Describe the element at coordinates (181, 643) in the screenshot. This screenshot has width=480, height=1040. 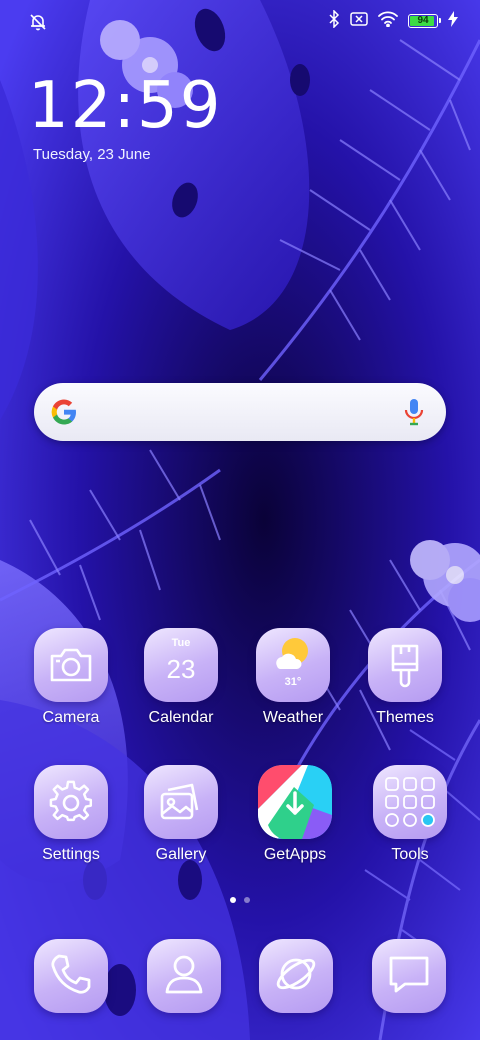
I see `calendar-day: Tue` at that location.